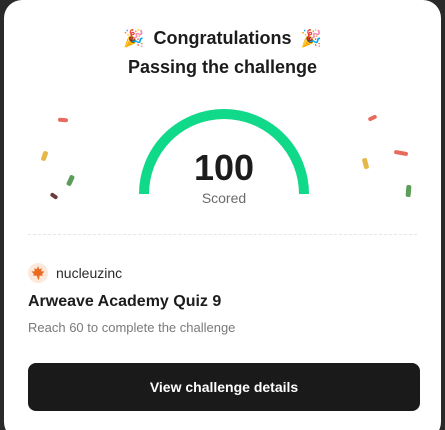  Describe the element at coordinates (224, 198) in the screenshot. I see `score-label: Scored` at that location.